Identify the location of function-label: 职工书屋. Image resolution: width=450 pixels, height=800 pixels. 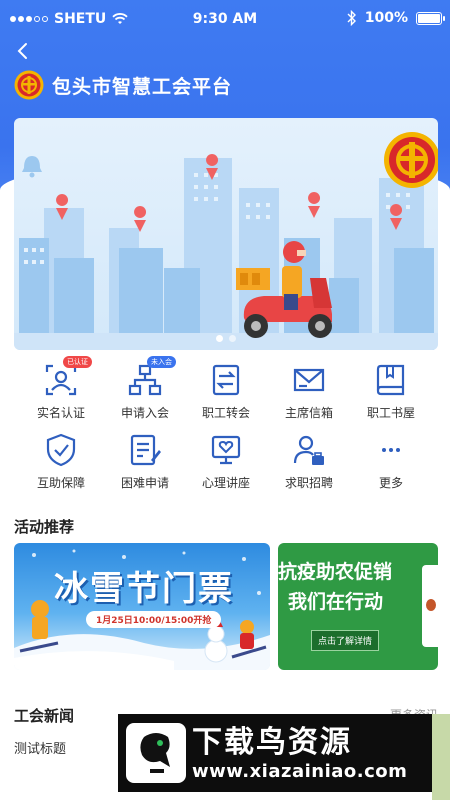
(390, 413).